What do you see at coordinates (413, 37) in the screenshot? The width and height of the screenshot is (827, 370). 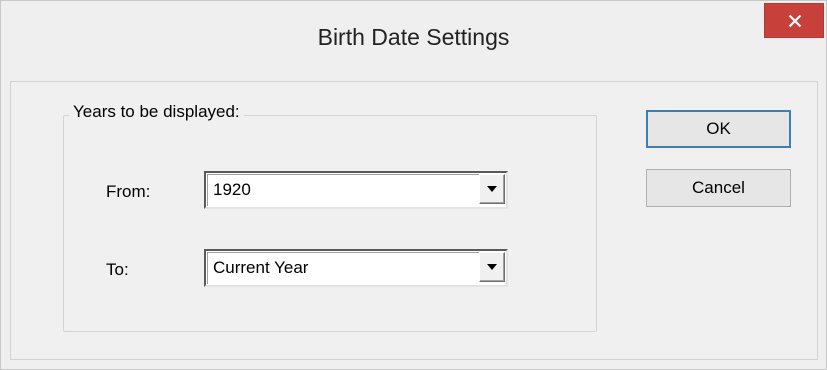 I see `dialog-title: Birth Date Settings` at bounding box center [413, 37].